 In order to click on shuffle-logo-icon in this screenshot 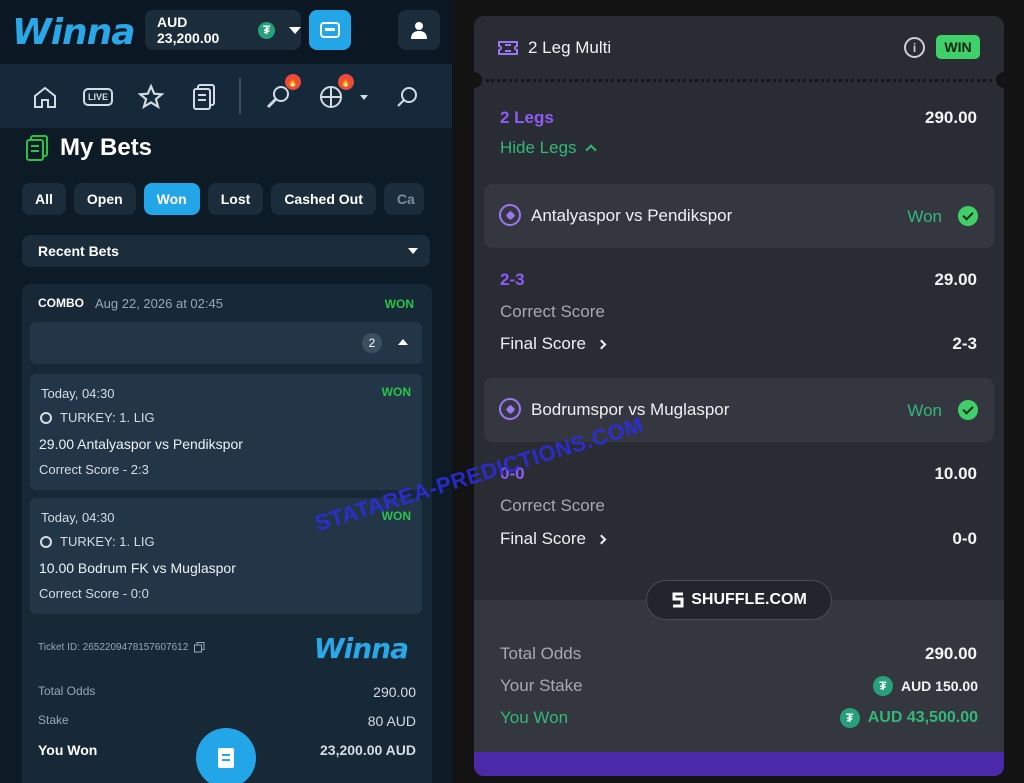, I will do `click(678, 600)`.